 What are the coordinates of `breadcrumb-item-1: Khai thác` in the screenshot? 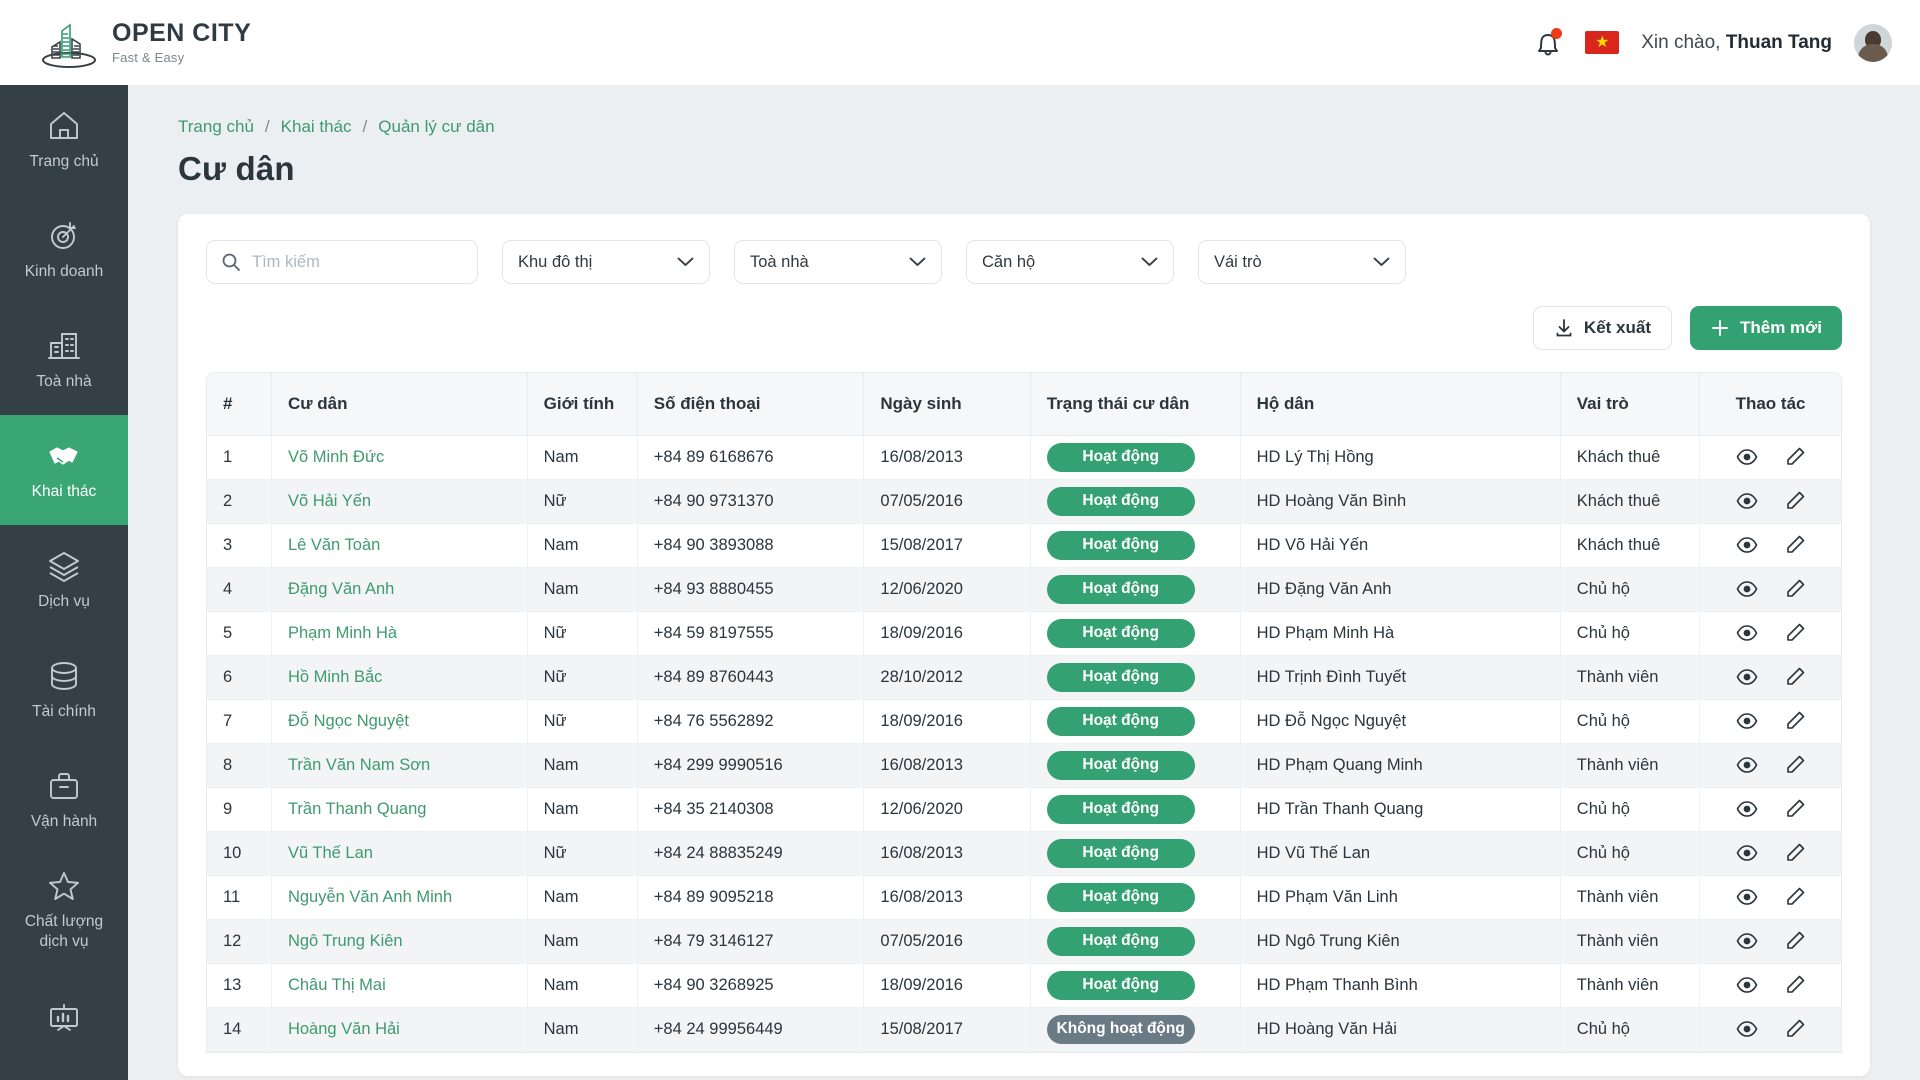 It's located at (316, 127).